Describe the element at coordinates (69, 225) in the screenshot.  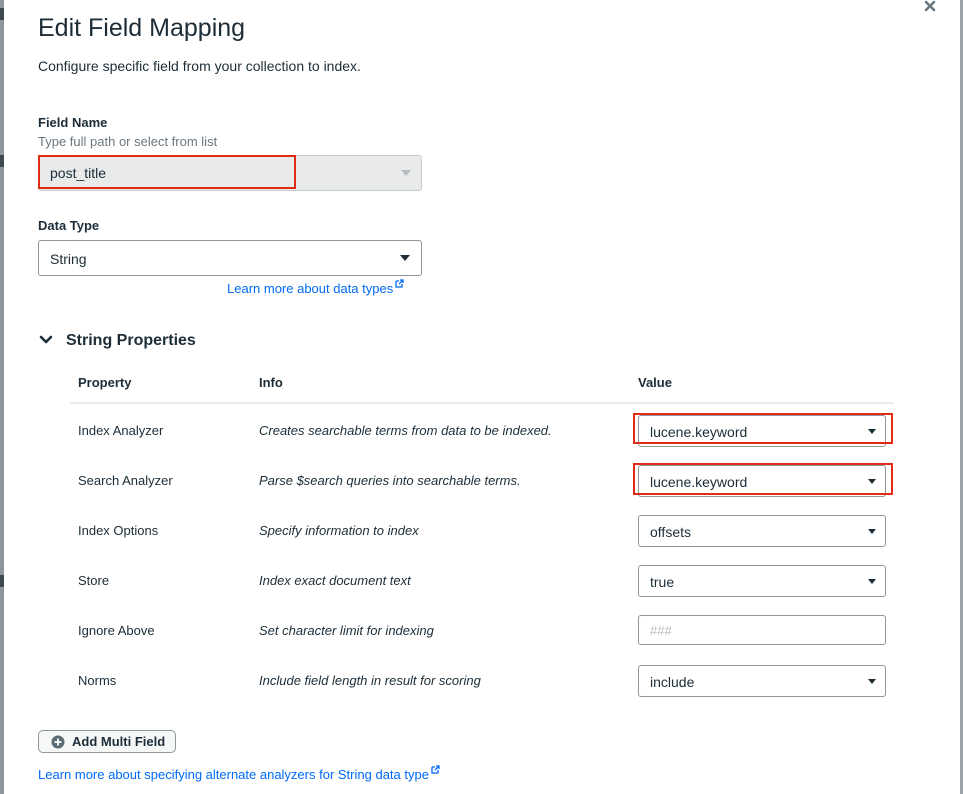
I see `data-type-label: Data Type` at that location.